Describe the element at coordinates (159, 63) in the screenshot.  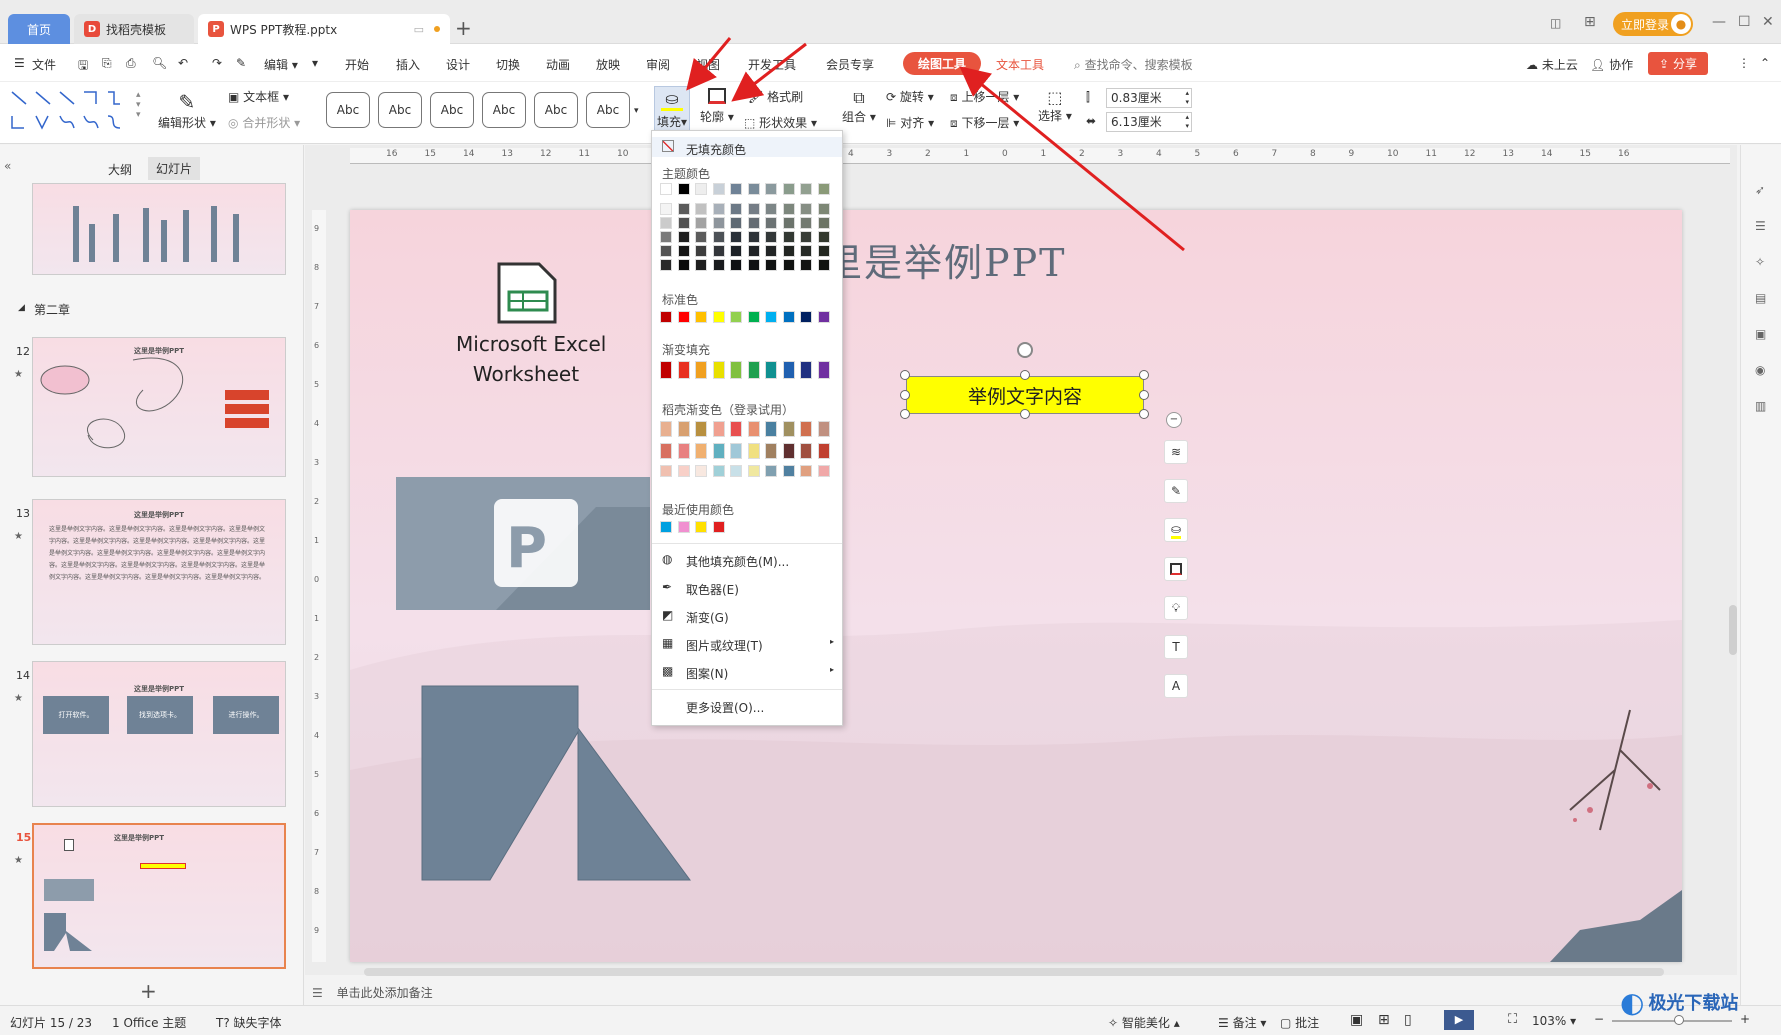
I see `preview-icon: 🔍︎` at that location.